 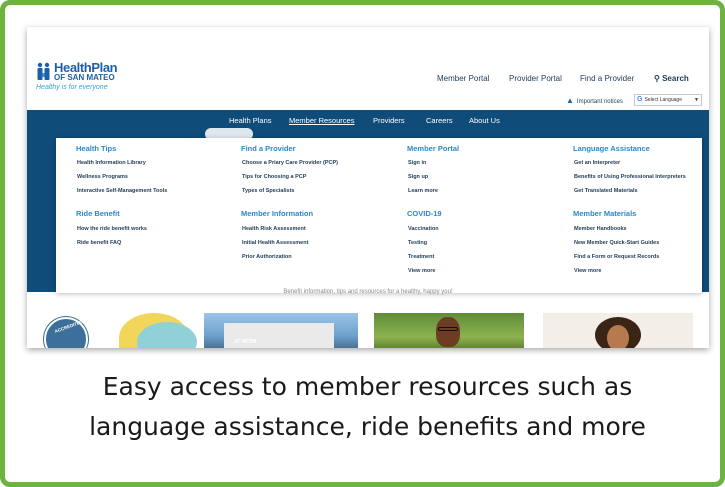 What do you see at coordinates (421, 257) in the screenshot?
I see `menu-link: Treatment` at bounding box center [421, 257].